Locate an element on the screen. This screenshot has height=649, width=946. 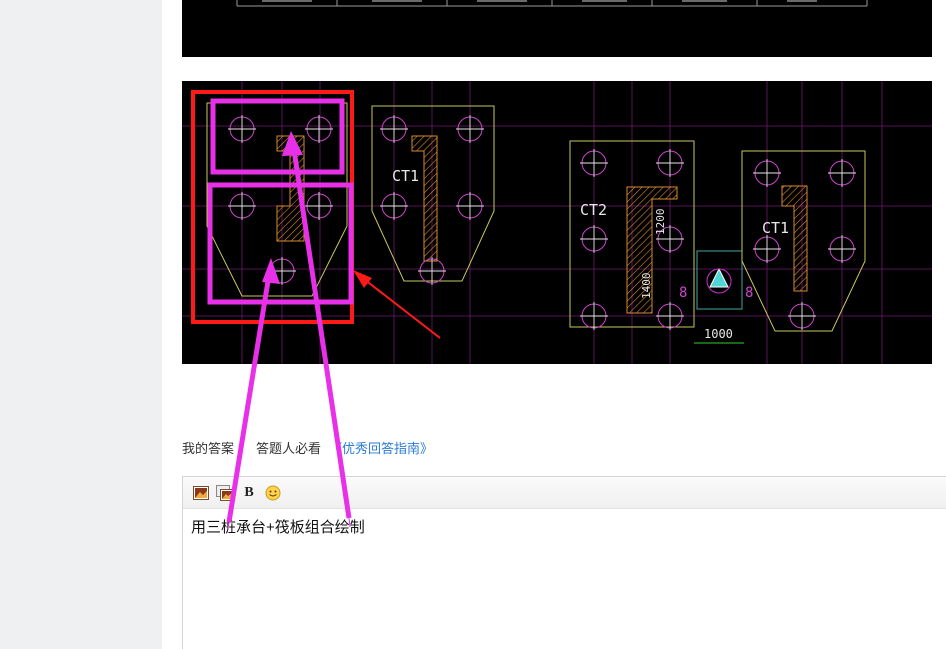
label-ct1-a: CT1 is located at coordinates (405, 176).